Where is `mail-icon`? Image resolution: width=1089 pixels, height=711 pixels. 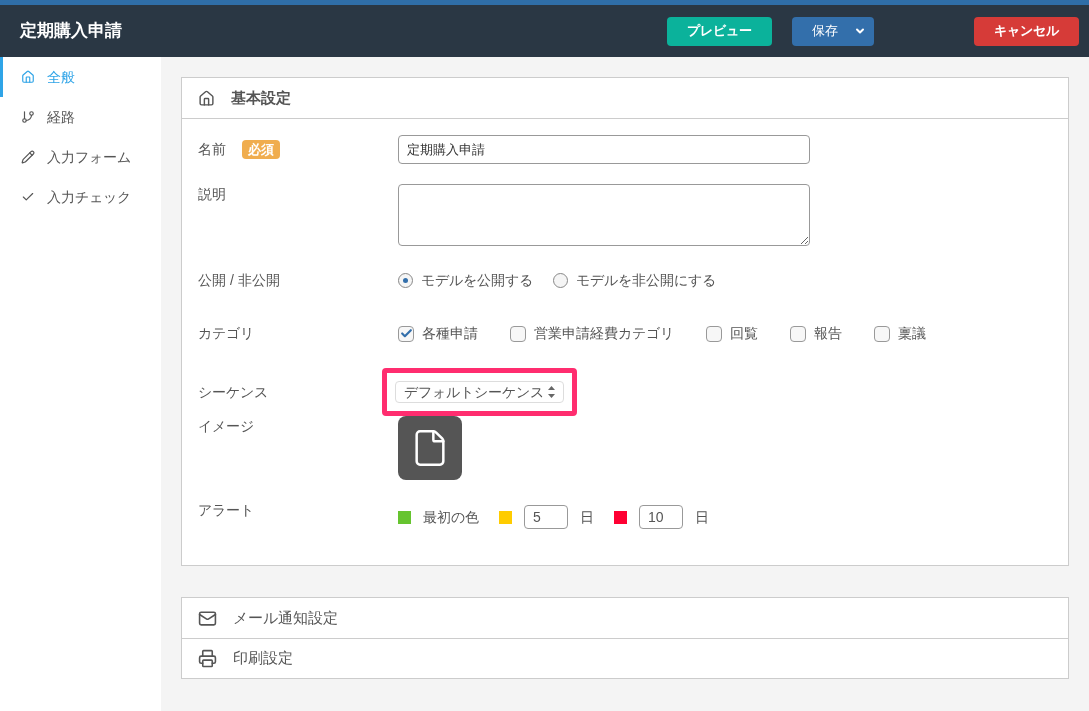
mail-icon is located at coordinates (207, 618).